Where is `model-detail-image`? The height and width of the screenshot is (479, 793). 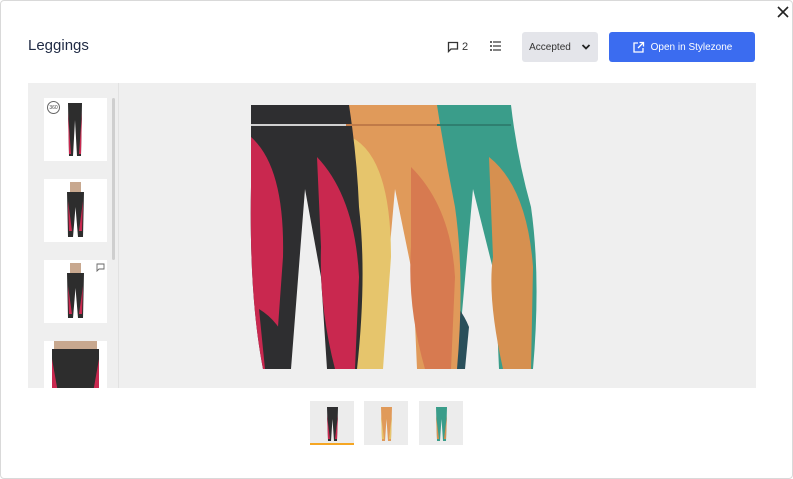 model-detail-image is located at coordinates (75, 364).